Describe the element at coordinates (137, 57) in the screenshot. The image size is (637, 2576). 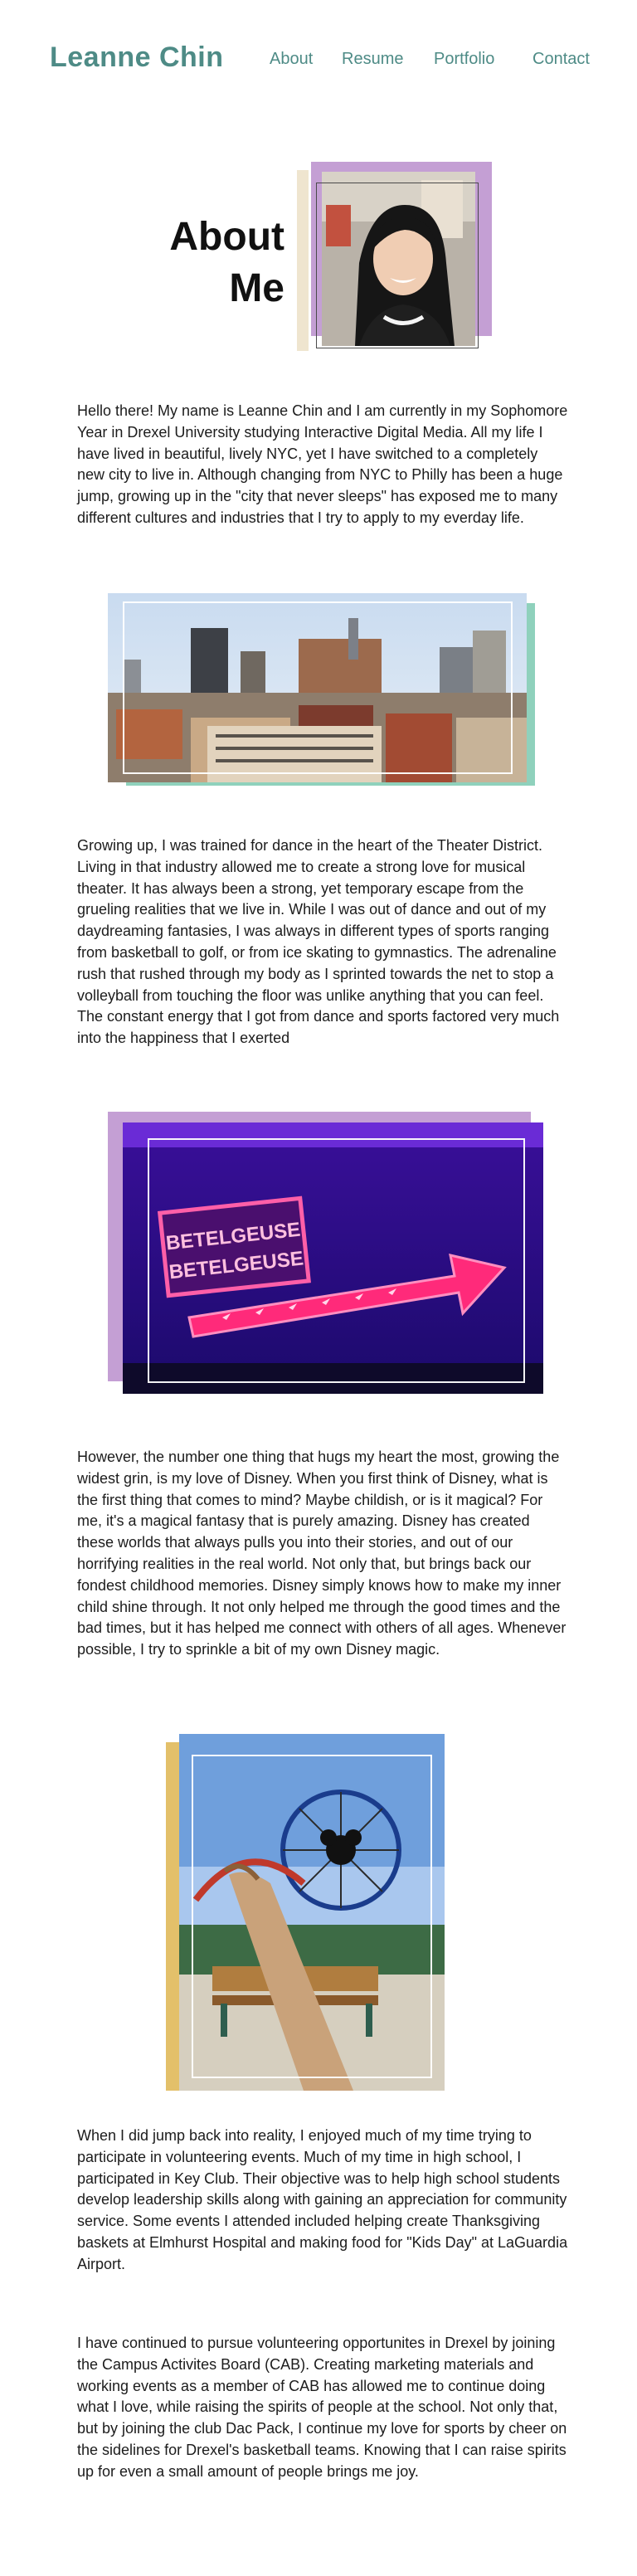
I see `site-brand: Leanne Chin` at that location.